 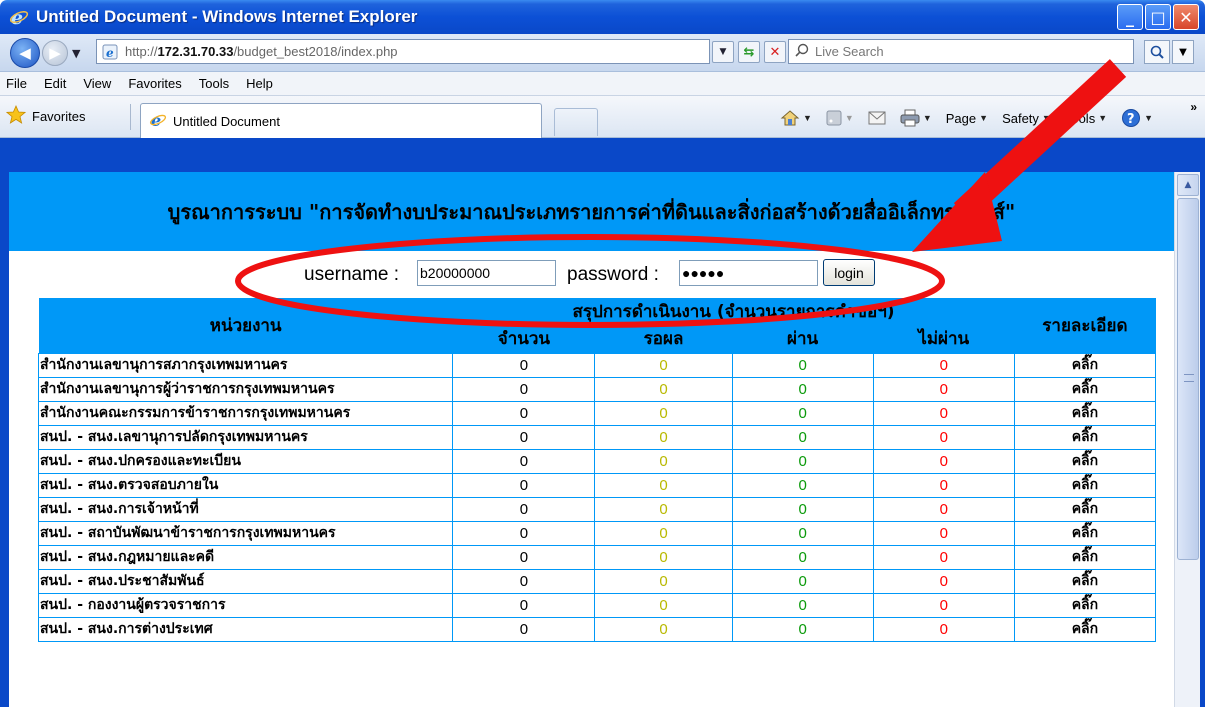 I want to click on username-input, so click(x=486, y=273).